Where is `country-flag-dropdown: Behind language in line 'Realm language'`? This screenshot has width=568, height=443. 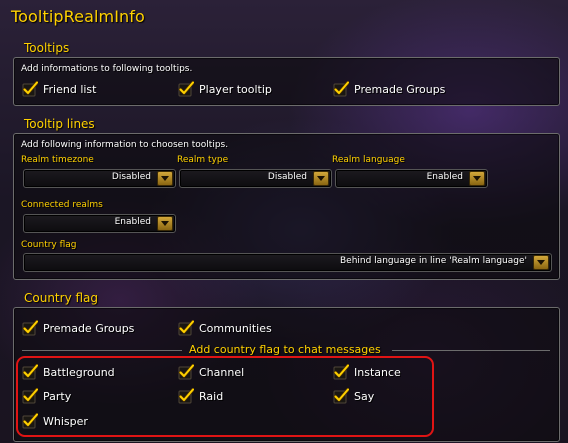
country-flag-dropdown: Behind language in line 'Realm language' is located at coordinates (287, 262).